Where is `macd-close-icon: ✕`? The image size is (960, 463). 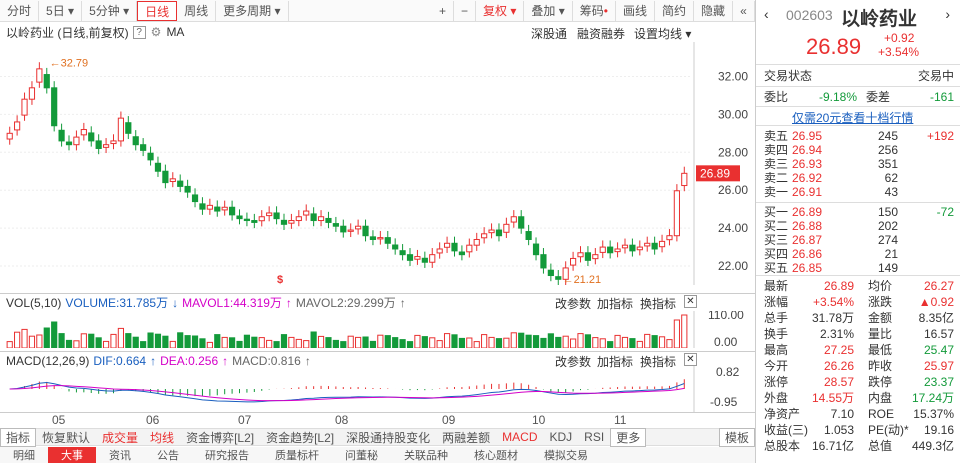 macd-close-icon: ✕ is located at coordinates (690, 359).